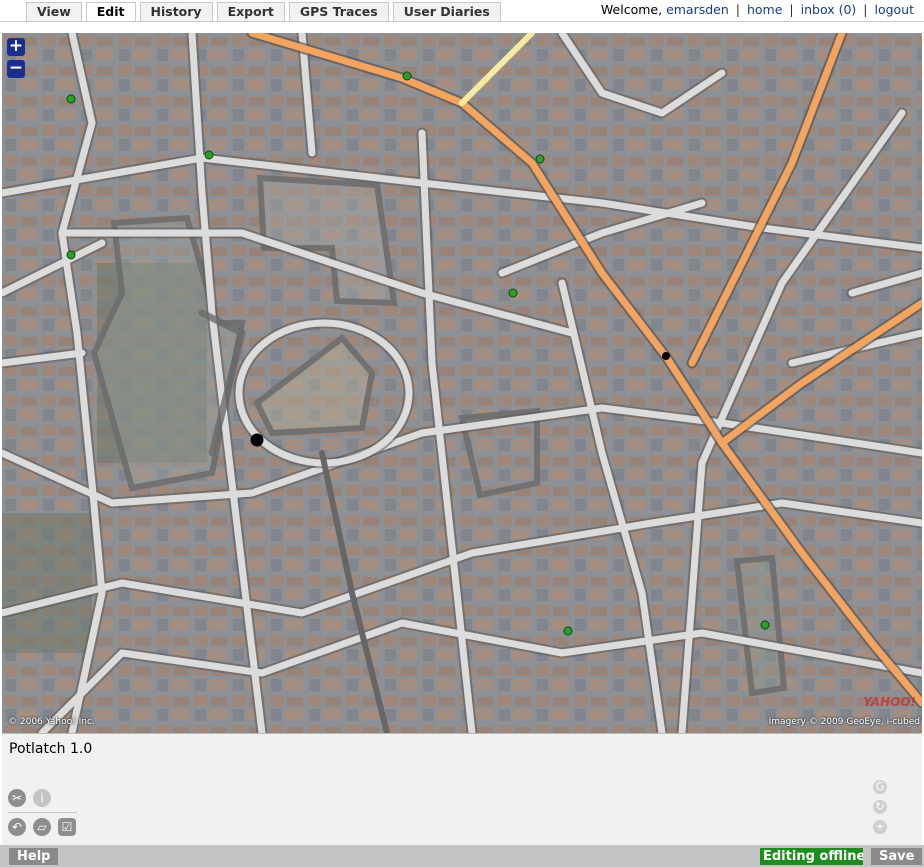 This screenshot has height=867, width=924. What do you see at coordinates (844, 722) in the screenshot?
I see `imagery-credit: Imagery © 2009 GeoEye, i-cubed` at bounding box center [844, 722].